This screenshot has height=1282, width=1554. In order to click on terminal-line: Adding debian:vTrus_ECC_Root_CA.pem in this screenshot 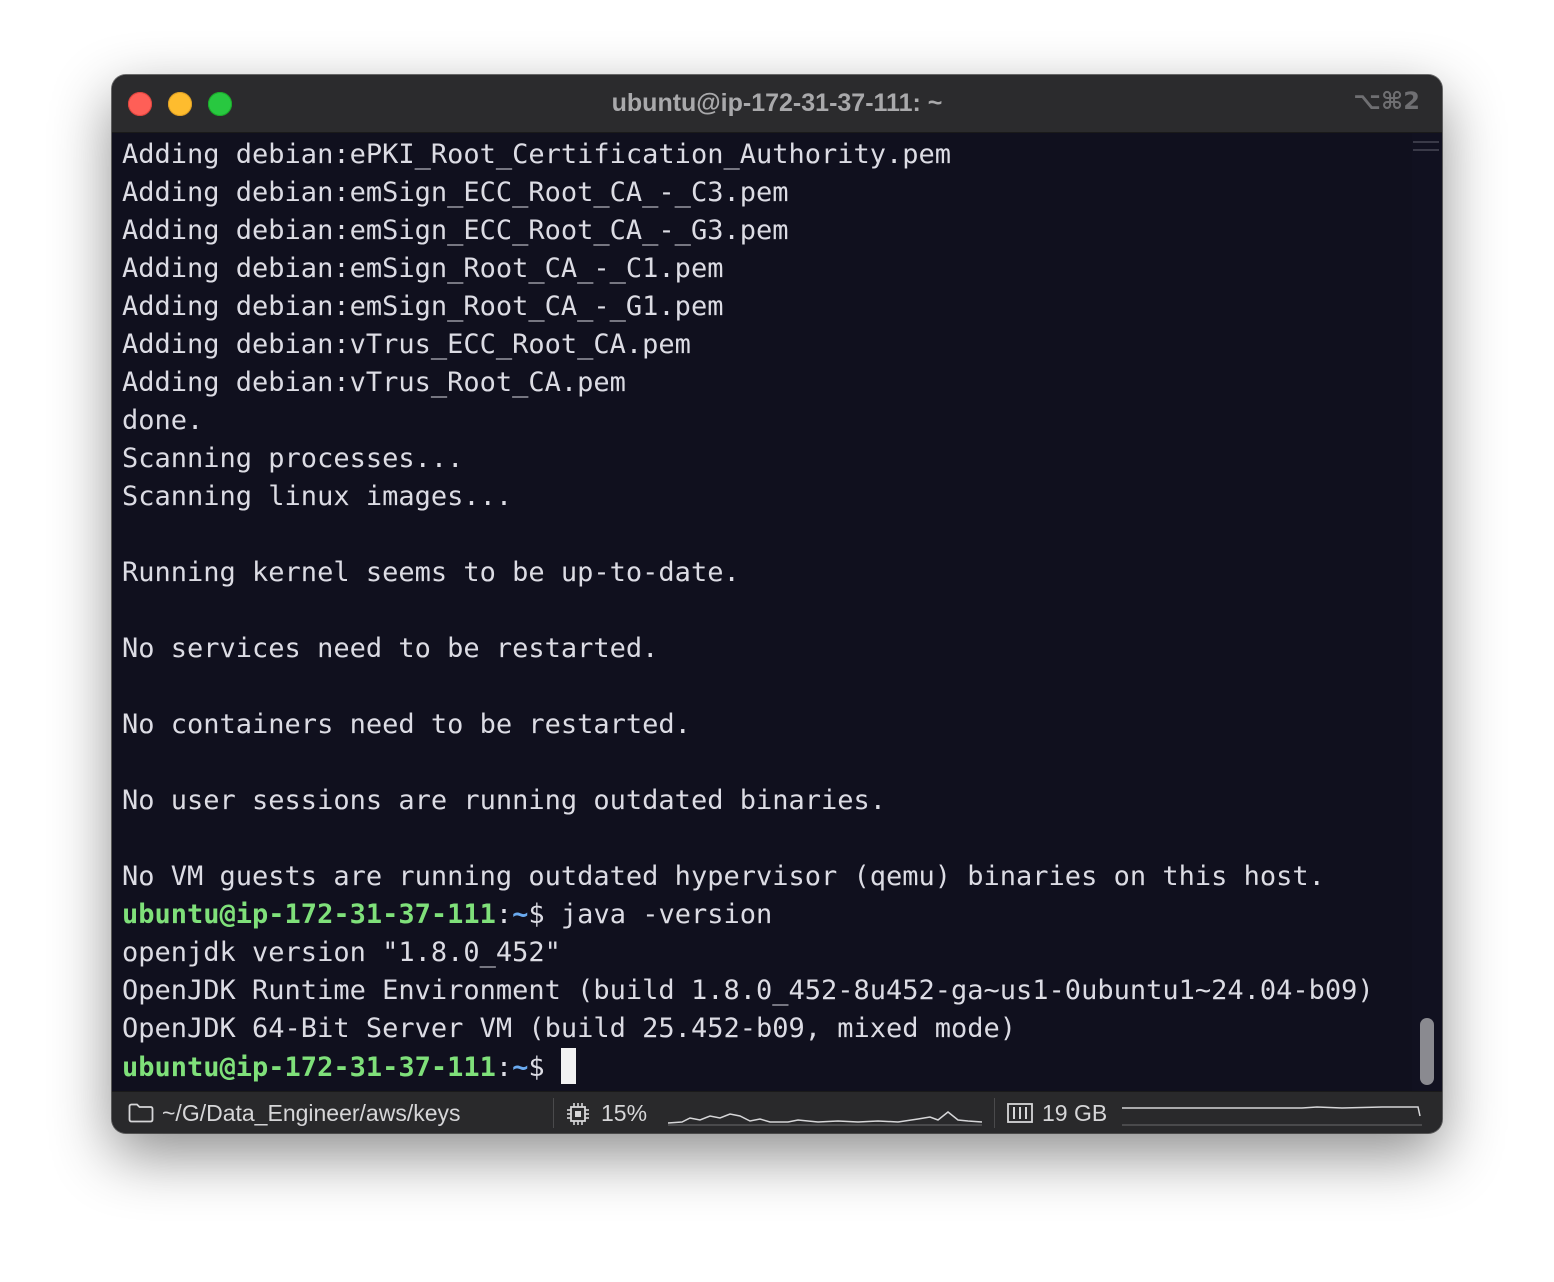, I will do `click(406, 344)`.